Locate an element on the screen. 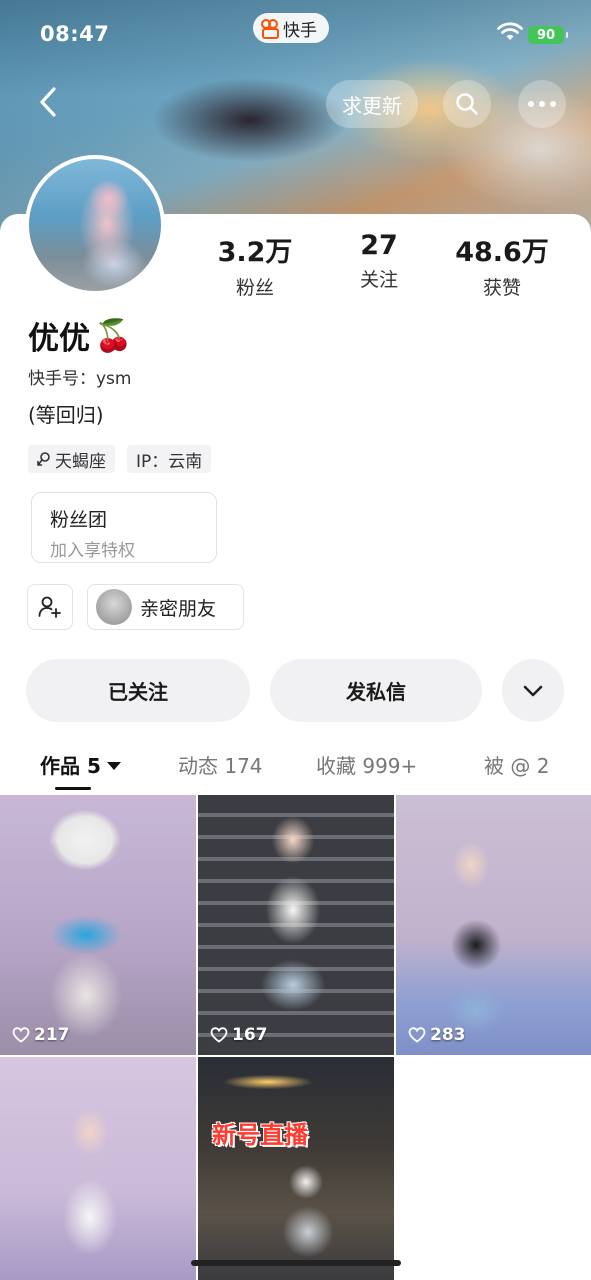 This screenshot has height=1280, width=591. stat-likes-label: 获赞 is located at coordinates (501, 288).